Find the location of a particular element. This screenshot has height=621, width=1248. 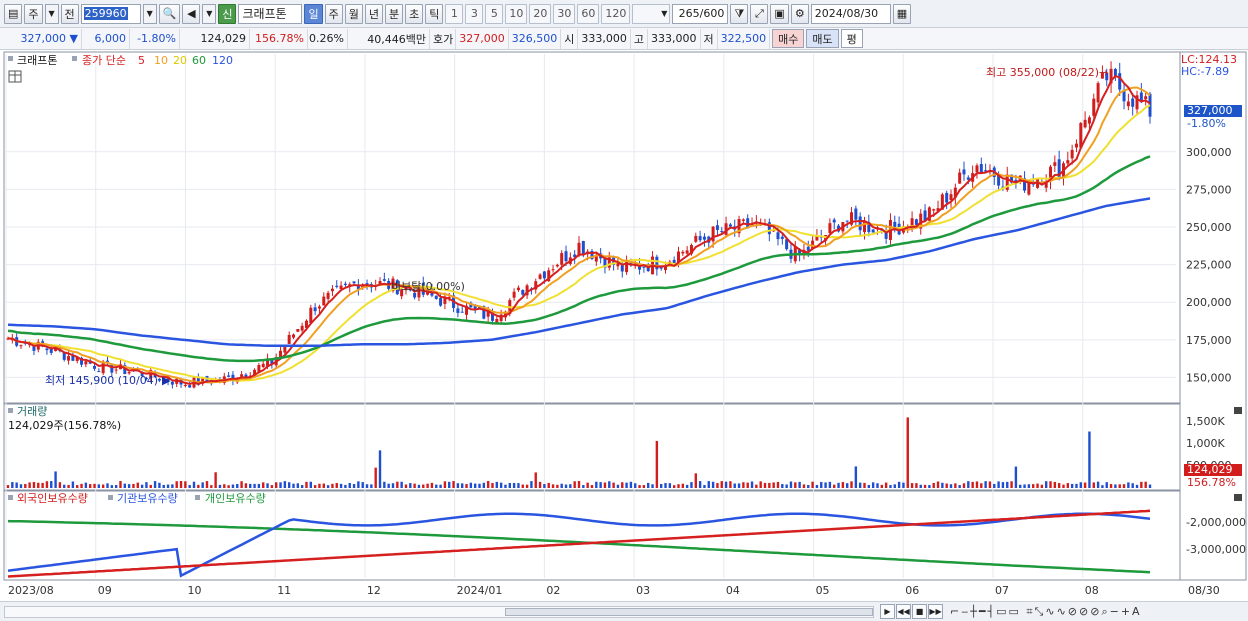

x-axis-month-label: 02 is located at coordinates (553, 590).